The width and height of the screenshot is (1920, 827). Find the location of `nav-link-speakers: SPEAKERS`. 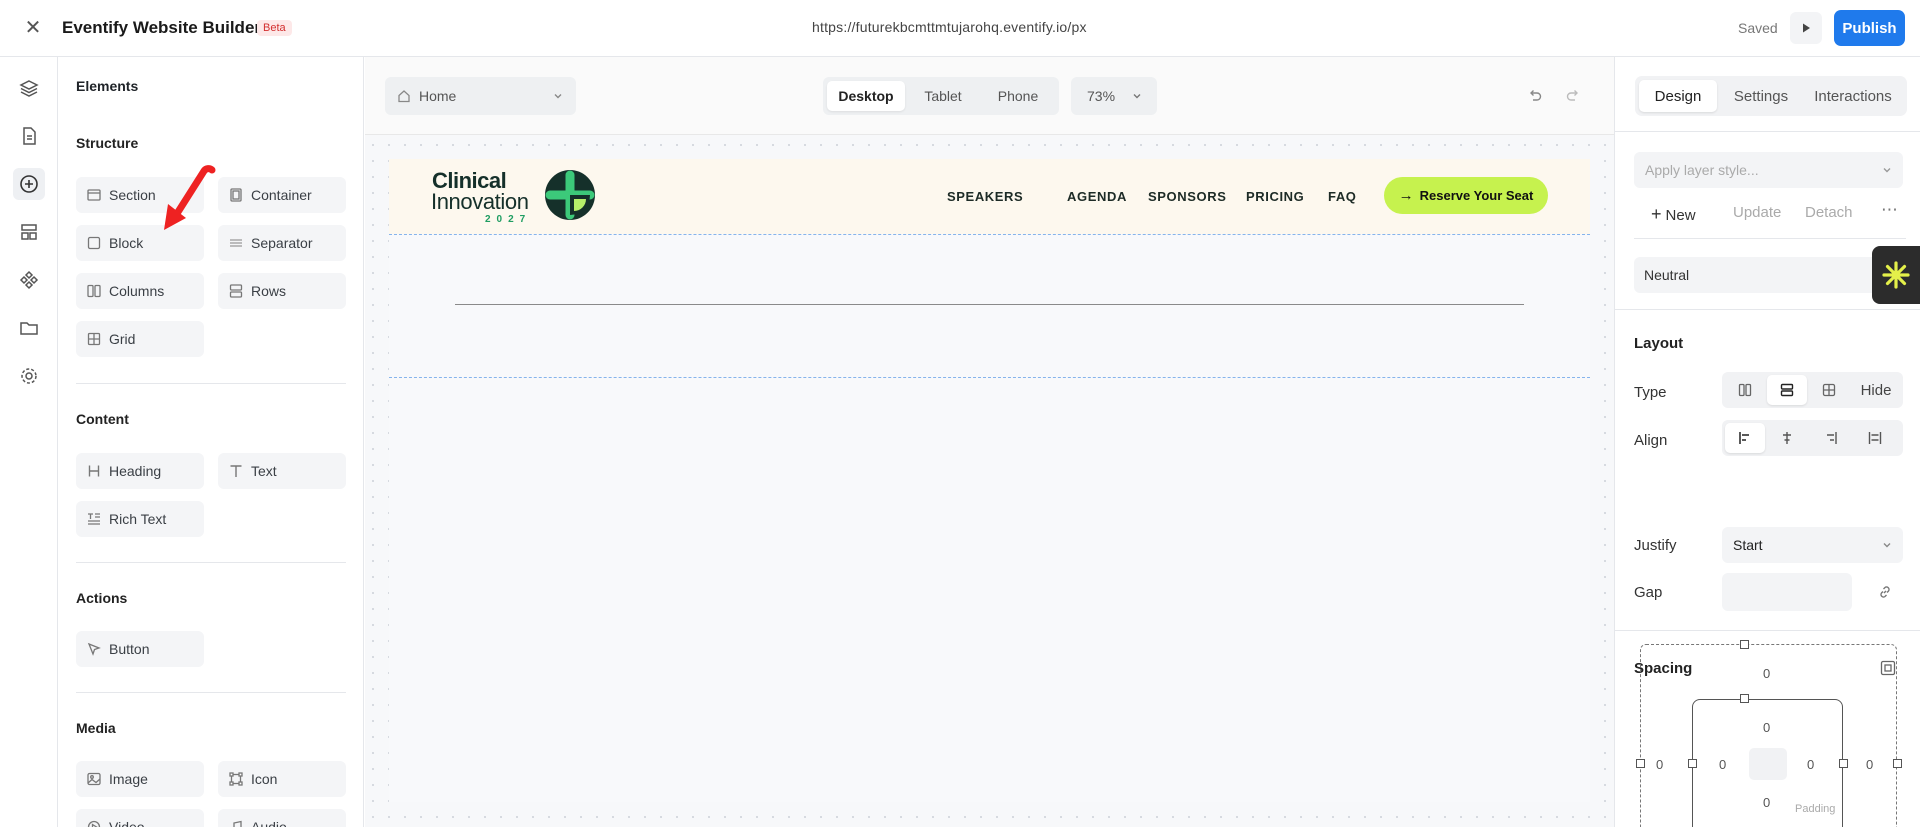

nav-link-speakers: SPEAKERS is located at coordinates (985, 196).